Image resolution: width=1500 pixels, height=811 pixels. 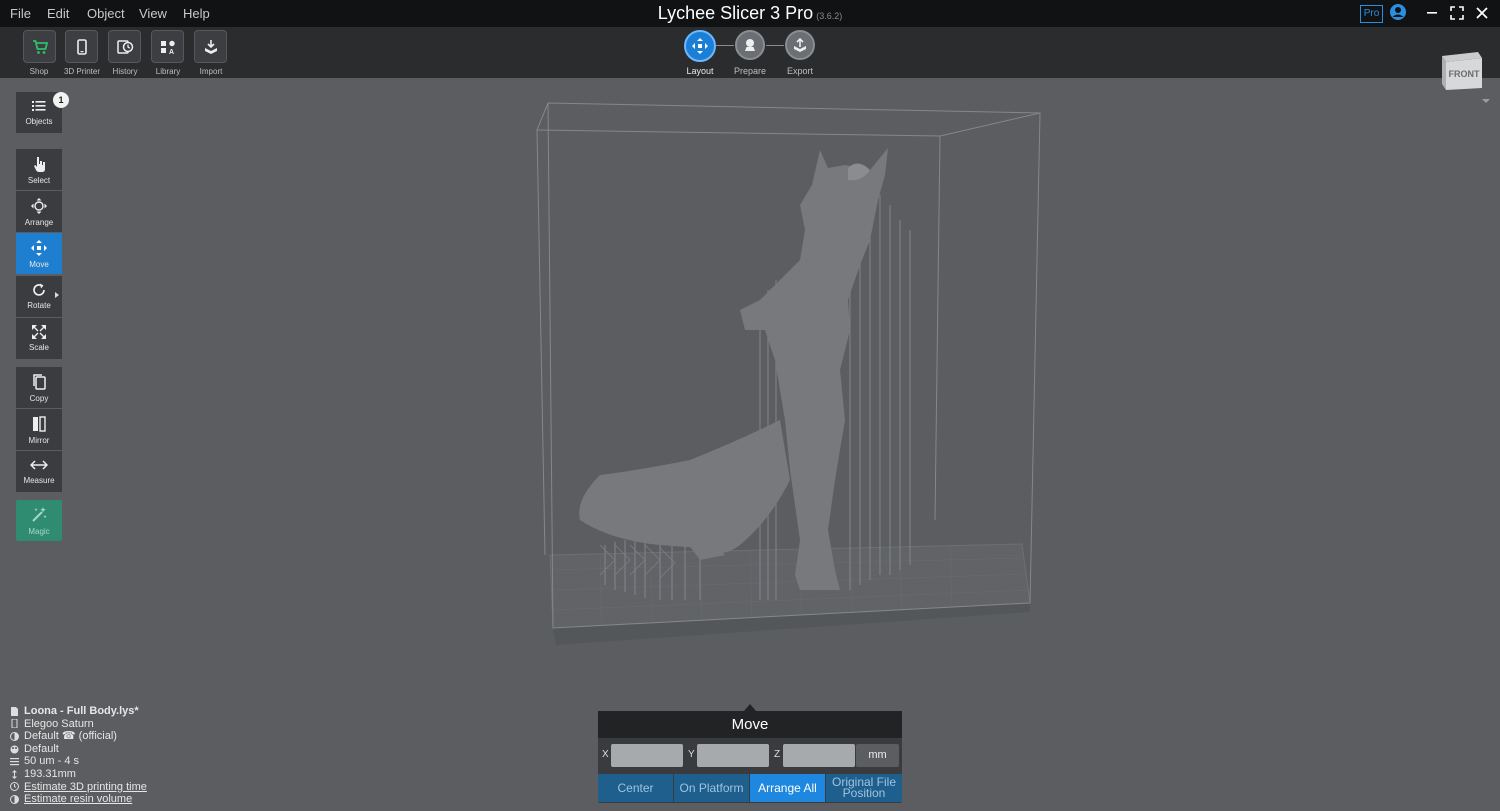 I want to click on import-label: Import, so click(x=211, y=71).